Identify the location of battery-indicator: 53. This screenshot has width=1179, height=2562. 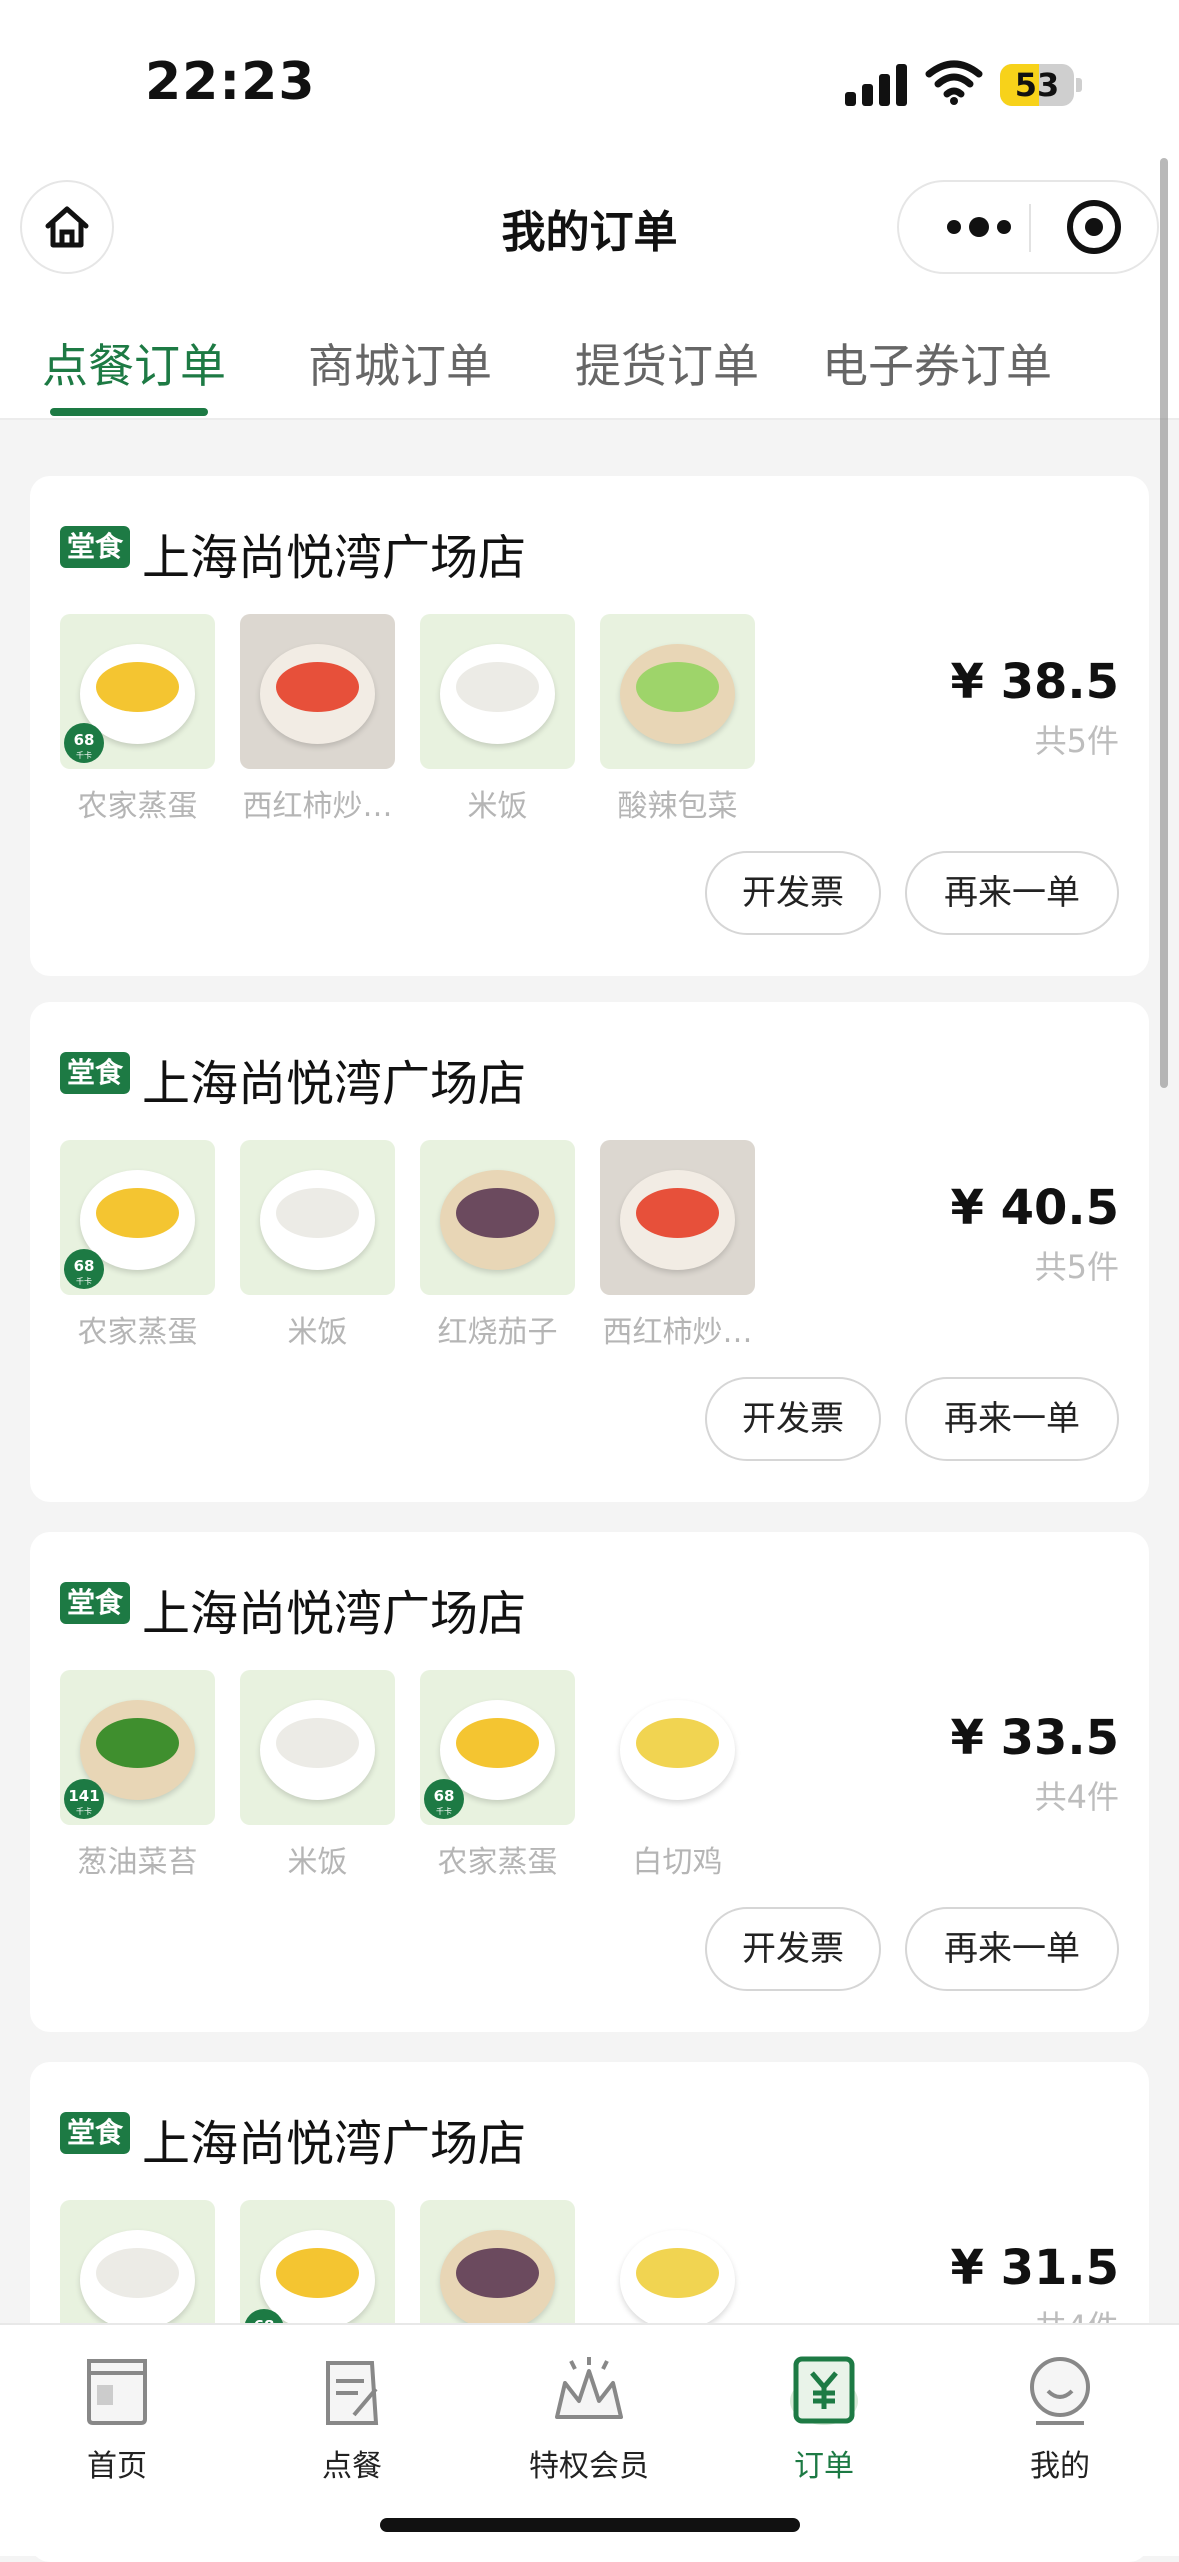
(1037, 85).